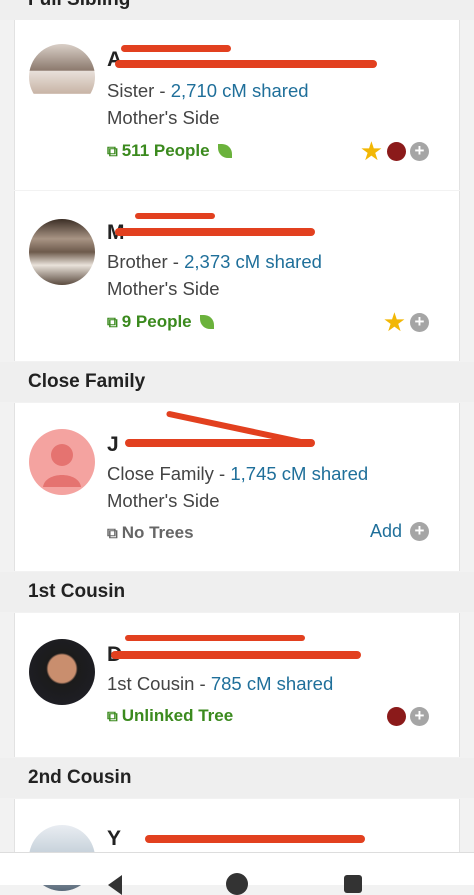 This screenshot has width=474, height=895. What do you see at coordinates (77, 591) in the screenshot?
I see `section-title: 1st Cousin` at bounding box center [77, 591].